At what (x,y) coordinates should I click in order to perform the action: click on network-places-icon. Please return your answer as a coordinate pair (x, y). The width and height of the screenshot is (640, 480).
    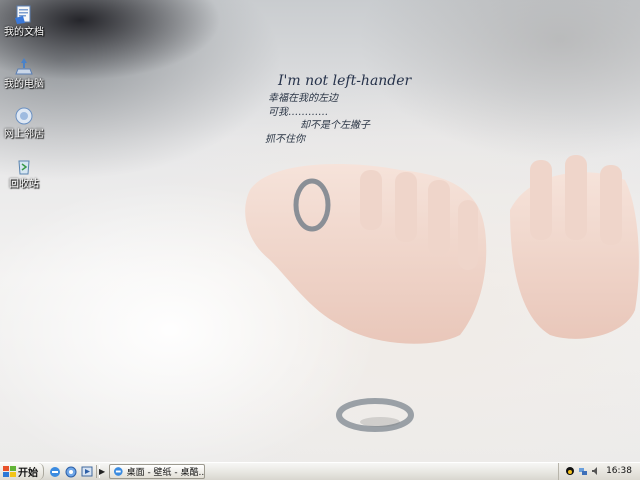
    Looking at the image, I should click on (24, 116).